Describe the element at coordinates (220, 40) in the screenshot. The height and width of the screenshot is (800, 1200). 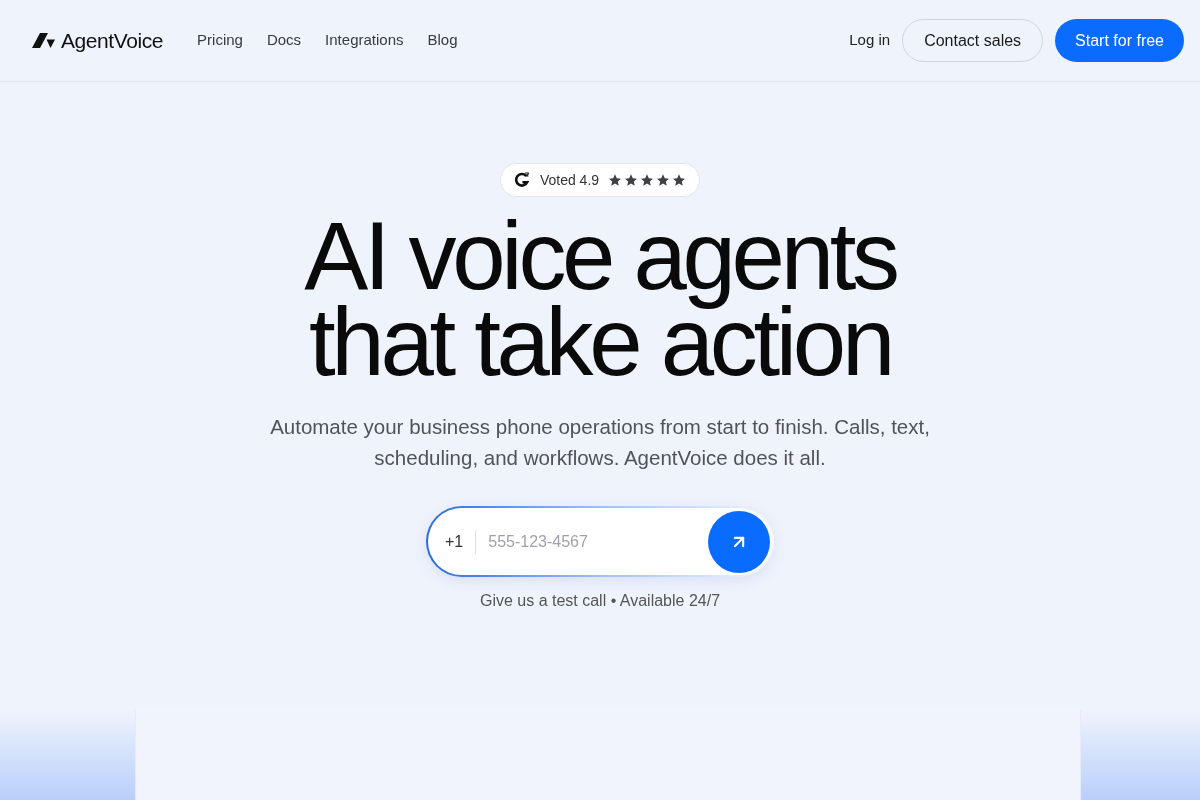
I see `nav-link: Pricing` at that location.